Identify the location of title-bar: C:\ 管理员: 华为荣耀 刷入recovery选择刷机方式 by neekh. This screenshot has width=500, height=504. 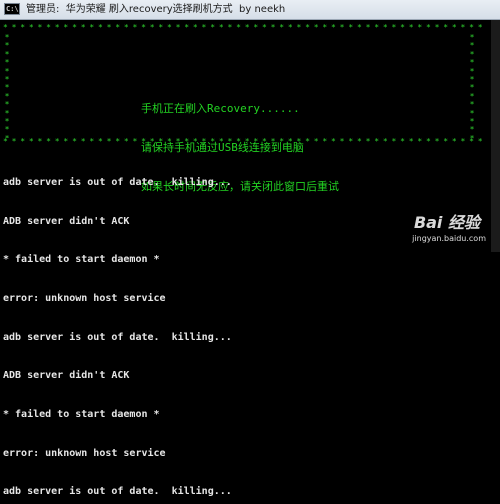
(250, 10).